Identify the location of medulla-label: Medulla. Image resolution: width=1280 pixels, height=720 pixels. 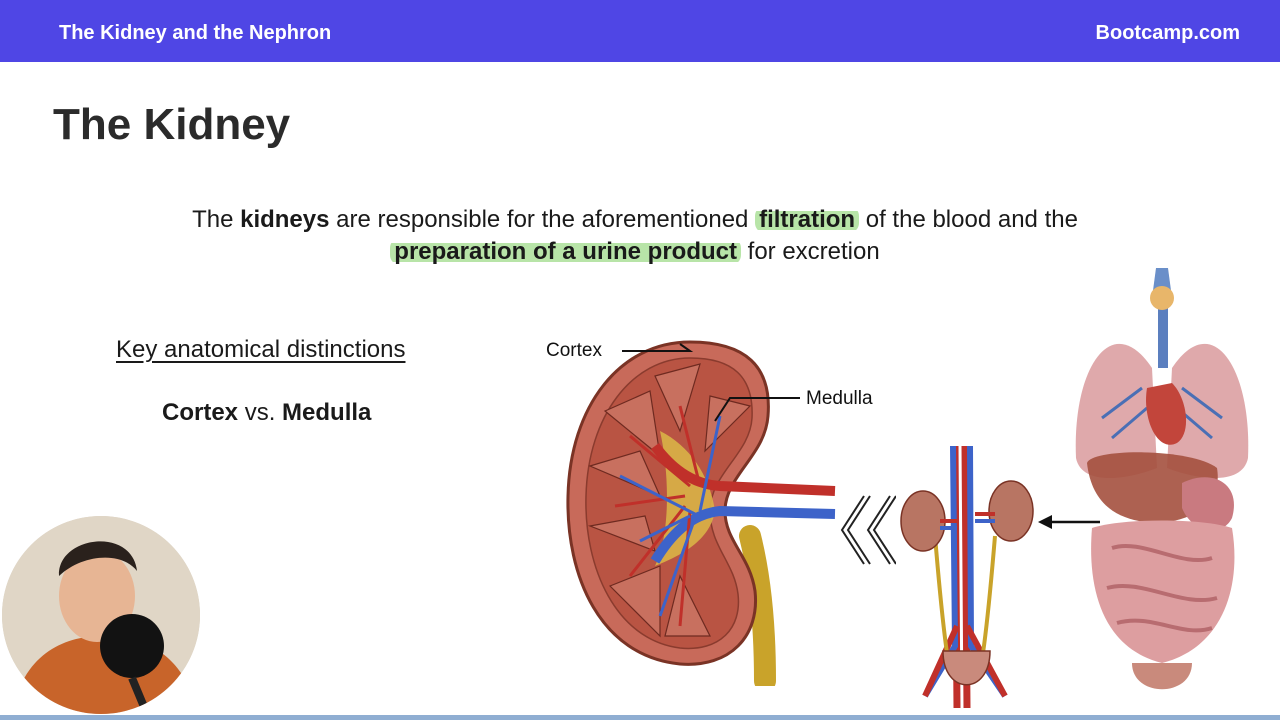
(839, 398).